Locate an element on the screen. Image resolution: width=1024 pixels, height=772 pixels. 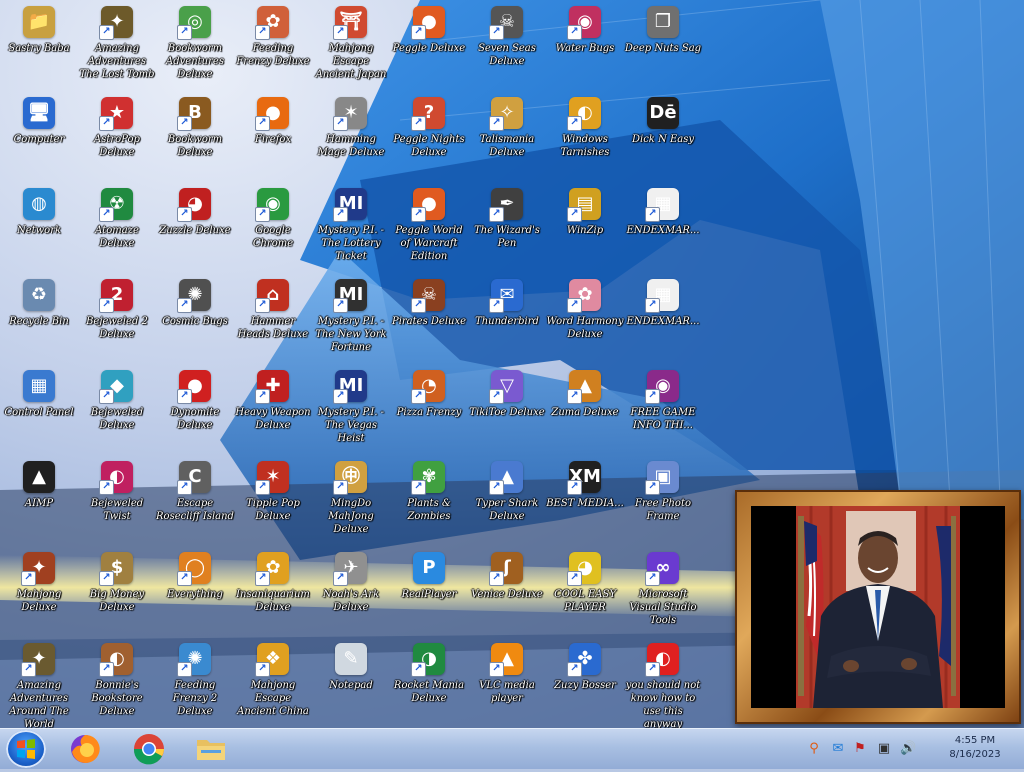
desktop-icon: ▲ ↗ Zuma Deluxe is located at coordinates (585, 394).